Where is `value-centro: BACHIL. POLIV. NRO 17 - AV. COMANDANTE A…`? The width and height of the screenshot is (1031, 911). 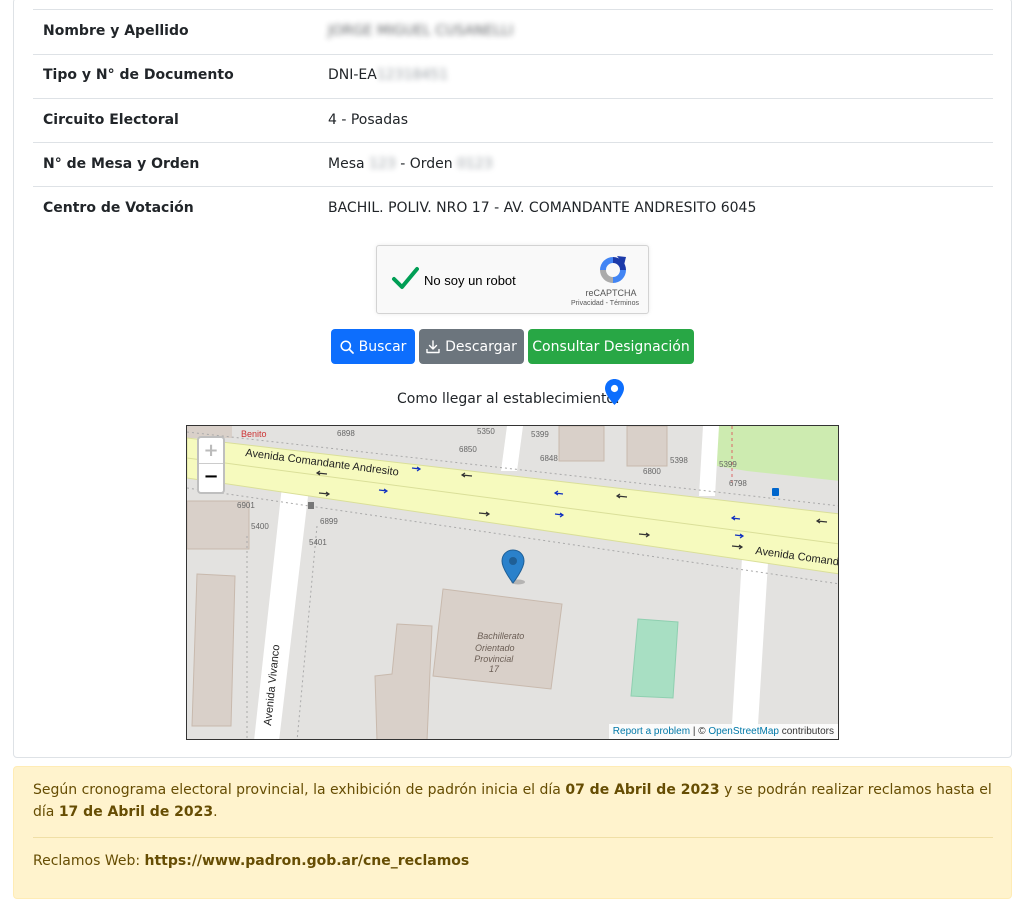
value-centro: BACHIL. POLIV. NRO 17 - AV. COMANDANTE A… is located at coordinates (542, 208).